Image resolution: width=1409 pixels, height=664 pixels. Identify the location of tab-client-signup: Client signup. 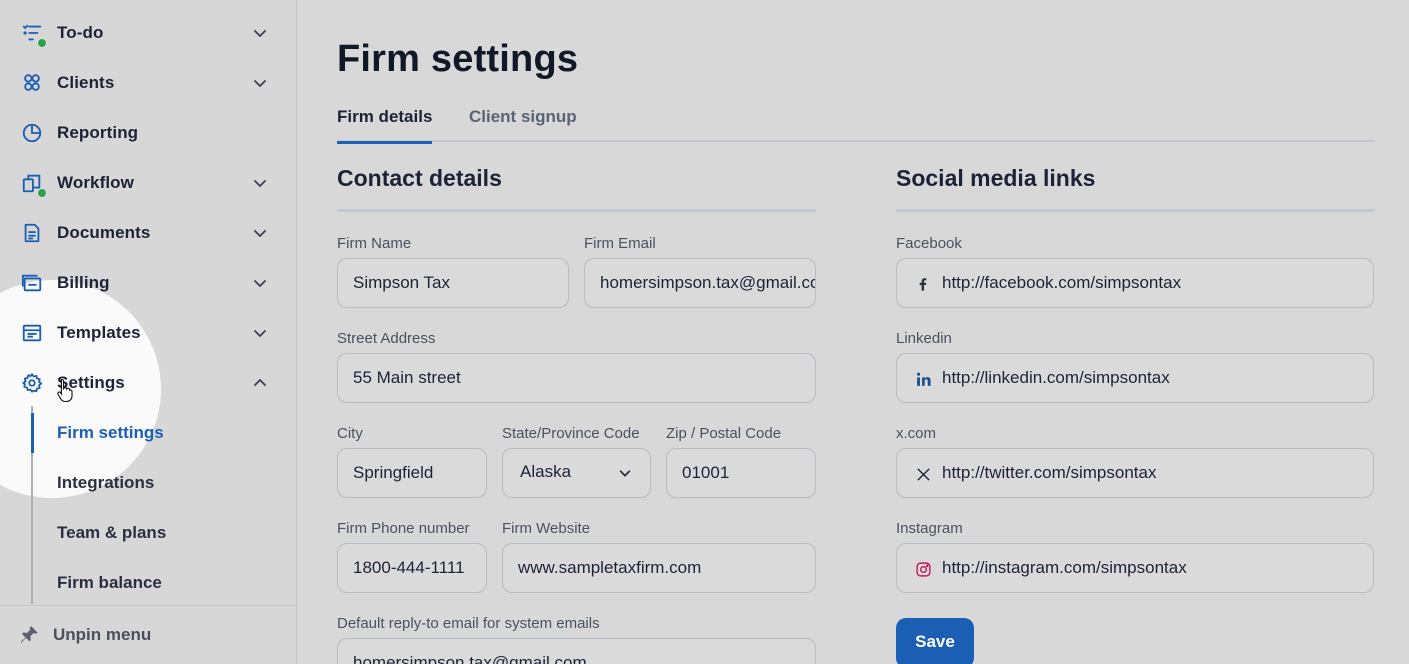
(523, 123).